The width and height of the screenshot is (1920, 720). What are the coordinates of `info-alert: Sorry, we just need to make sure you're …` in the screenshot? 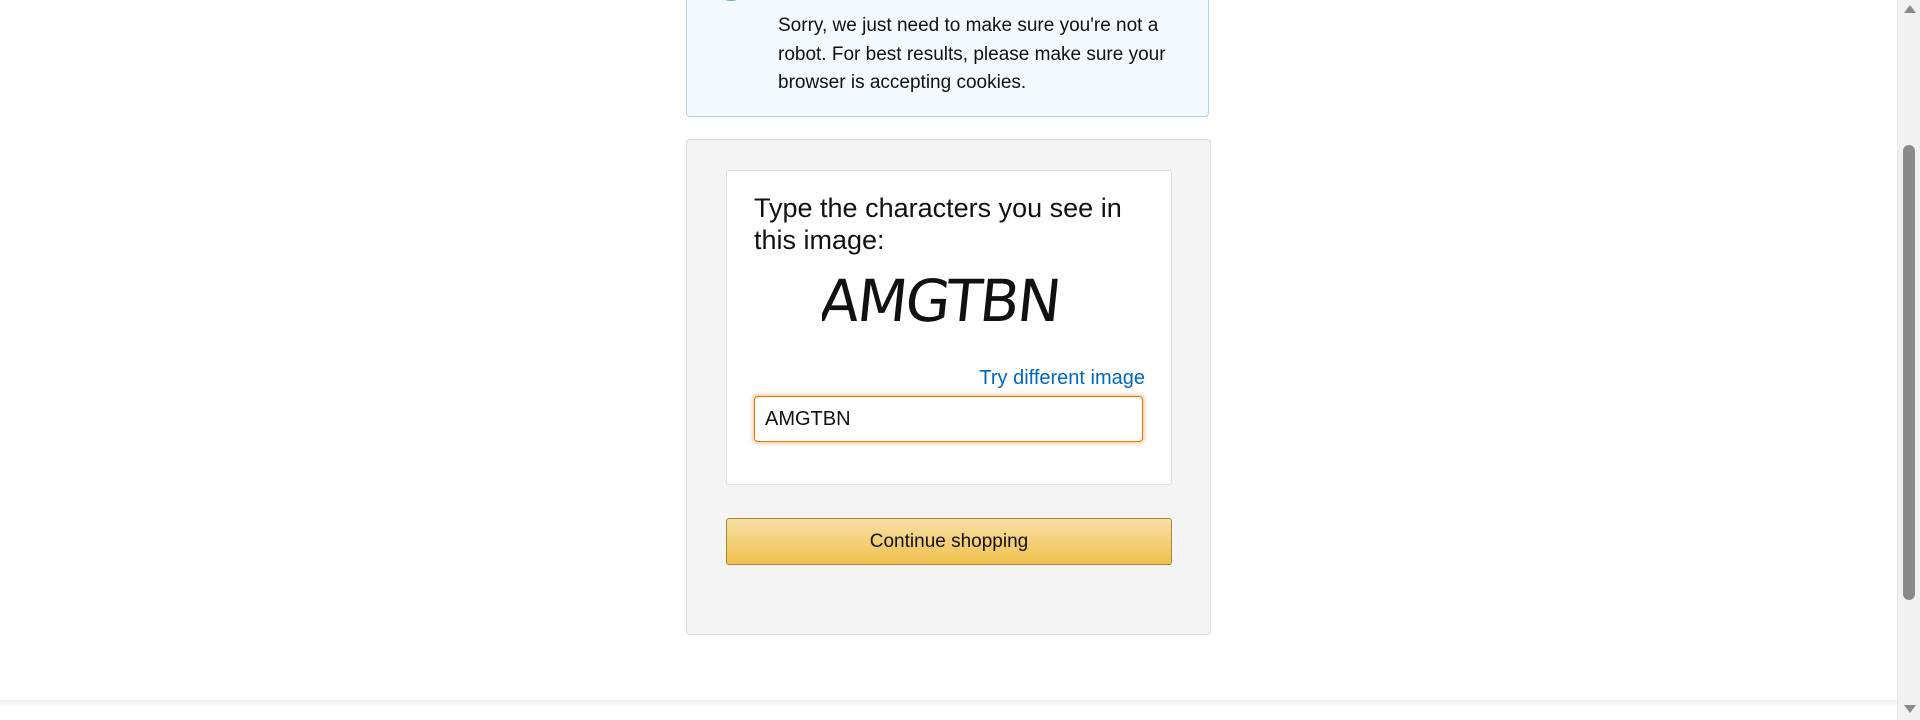 It's located at (947, 58).